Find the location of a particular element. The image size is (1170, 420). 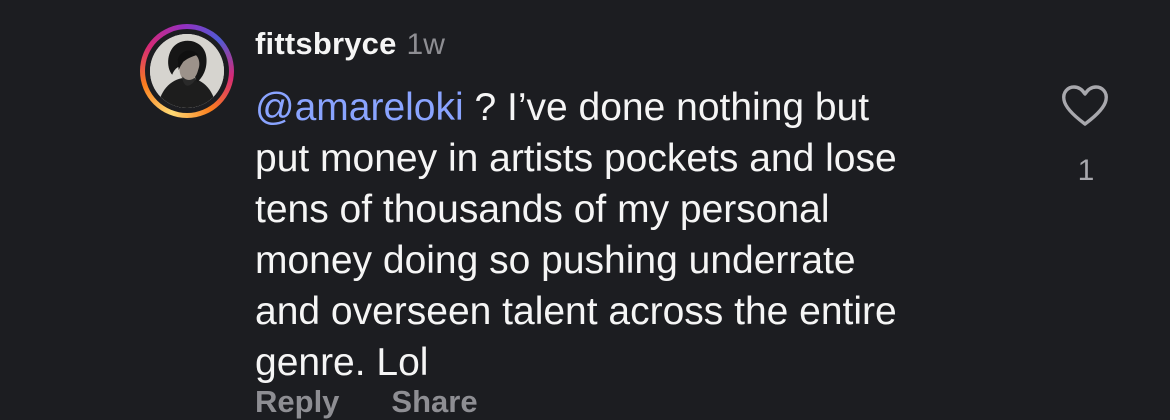

comment-line-1: @amareloki ? I’ve done nothing but is located at coordinates (635, 107).